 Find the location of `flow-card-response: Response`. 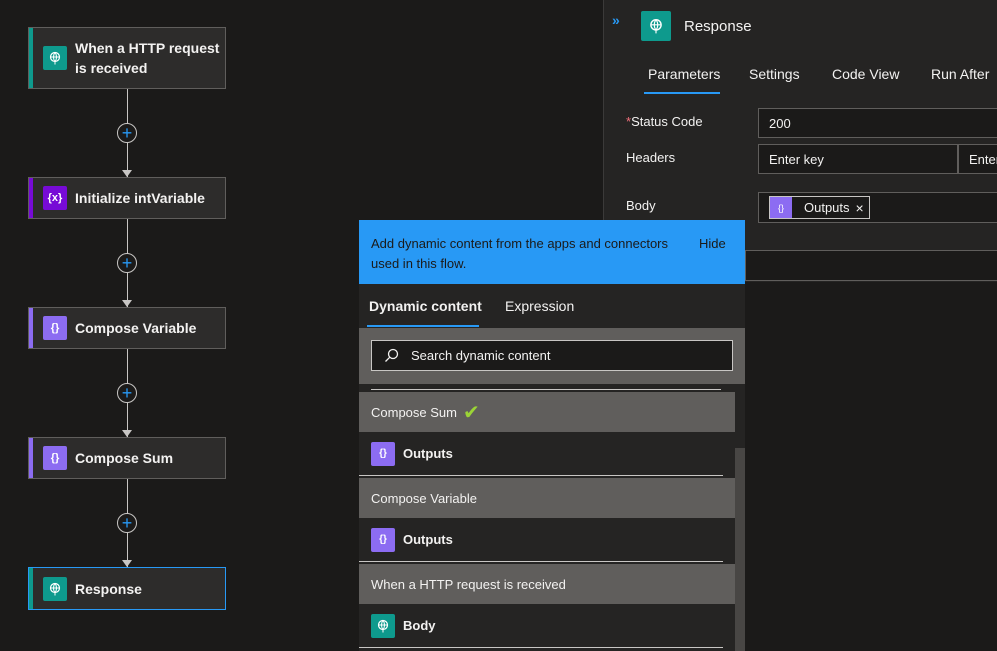

flow-card-response: Response is located at coordinates (127, 588).